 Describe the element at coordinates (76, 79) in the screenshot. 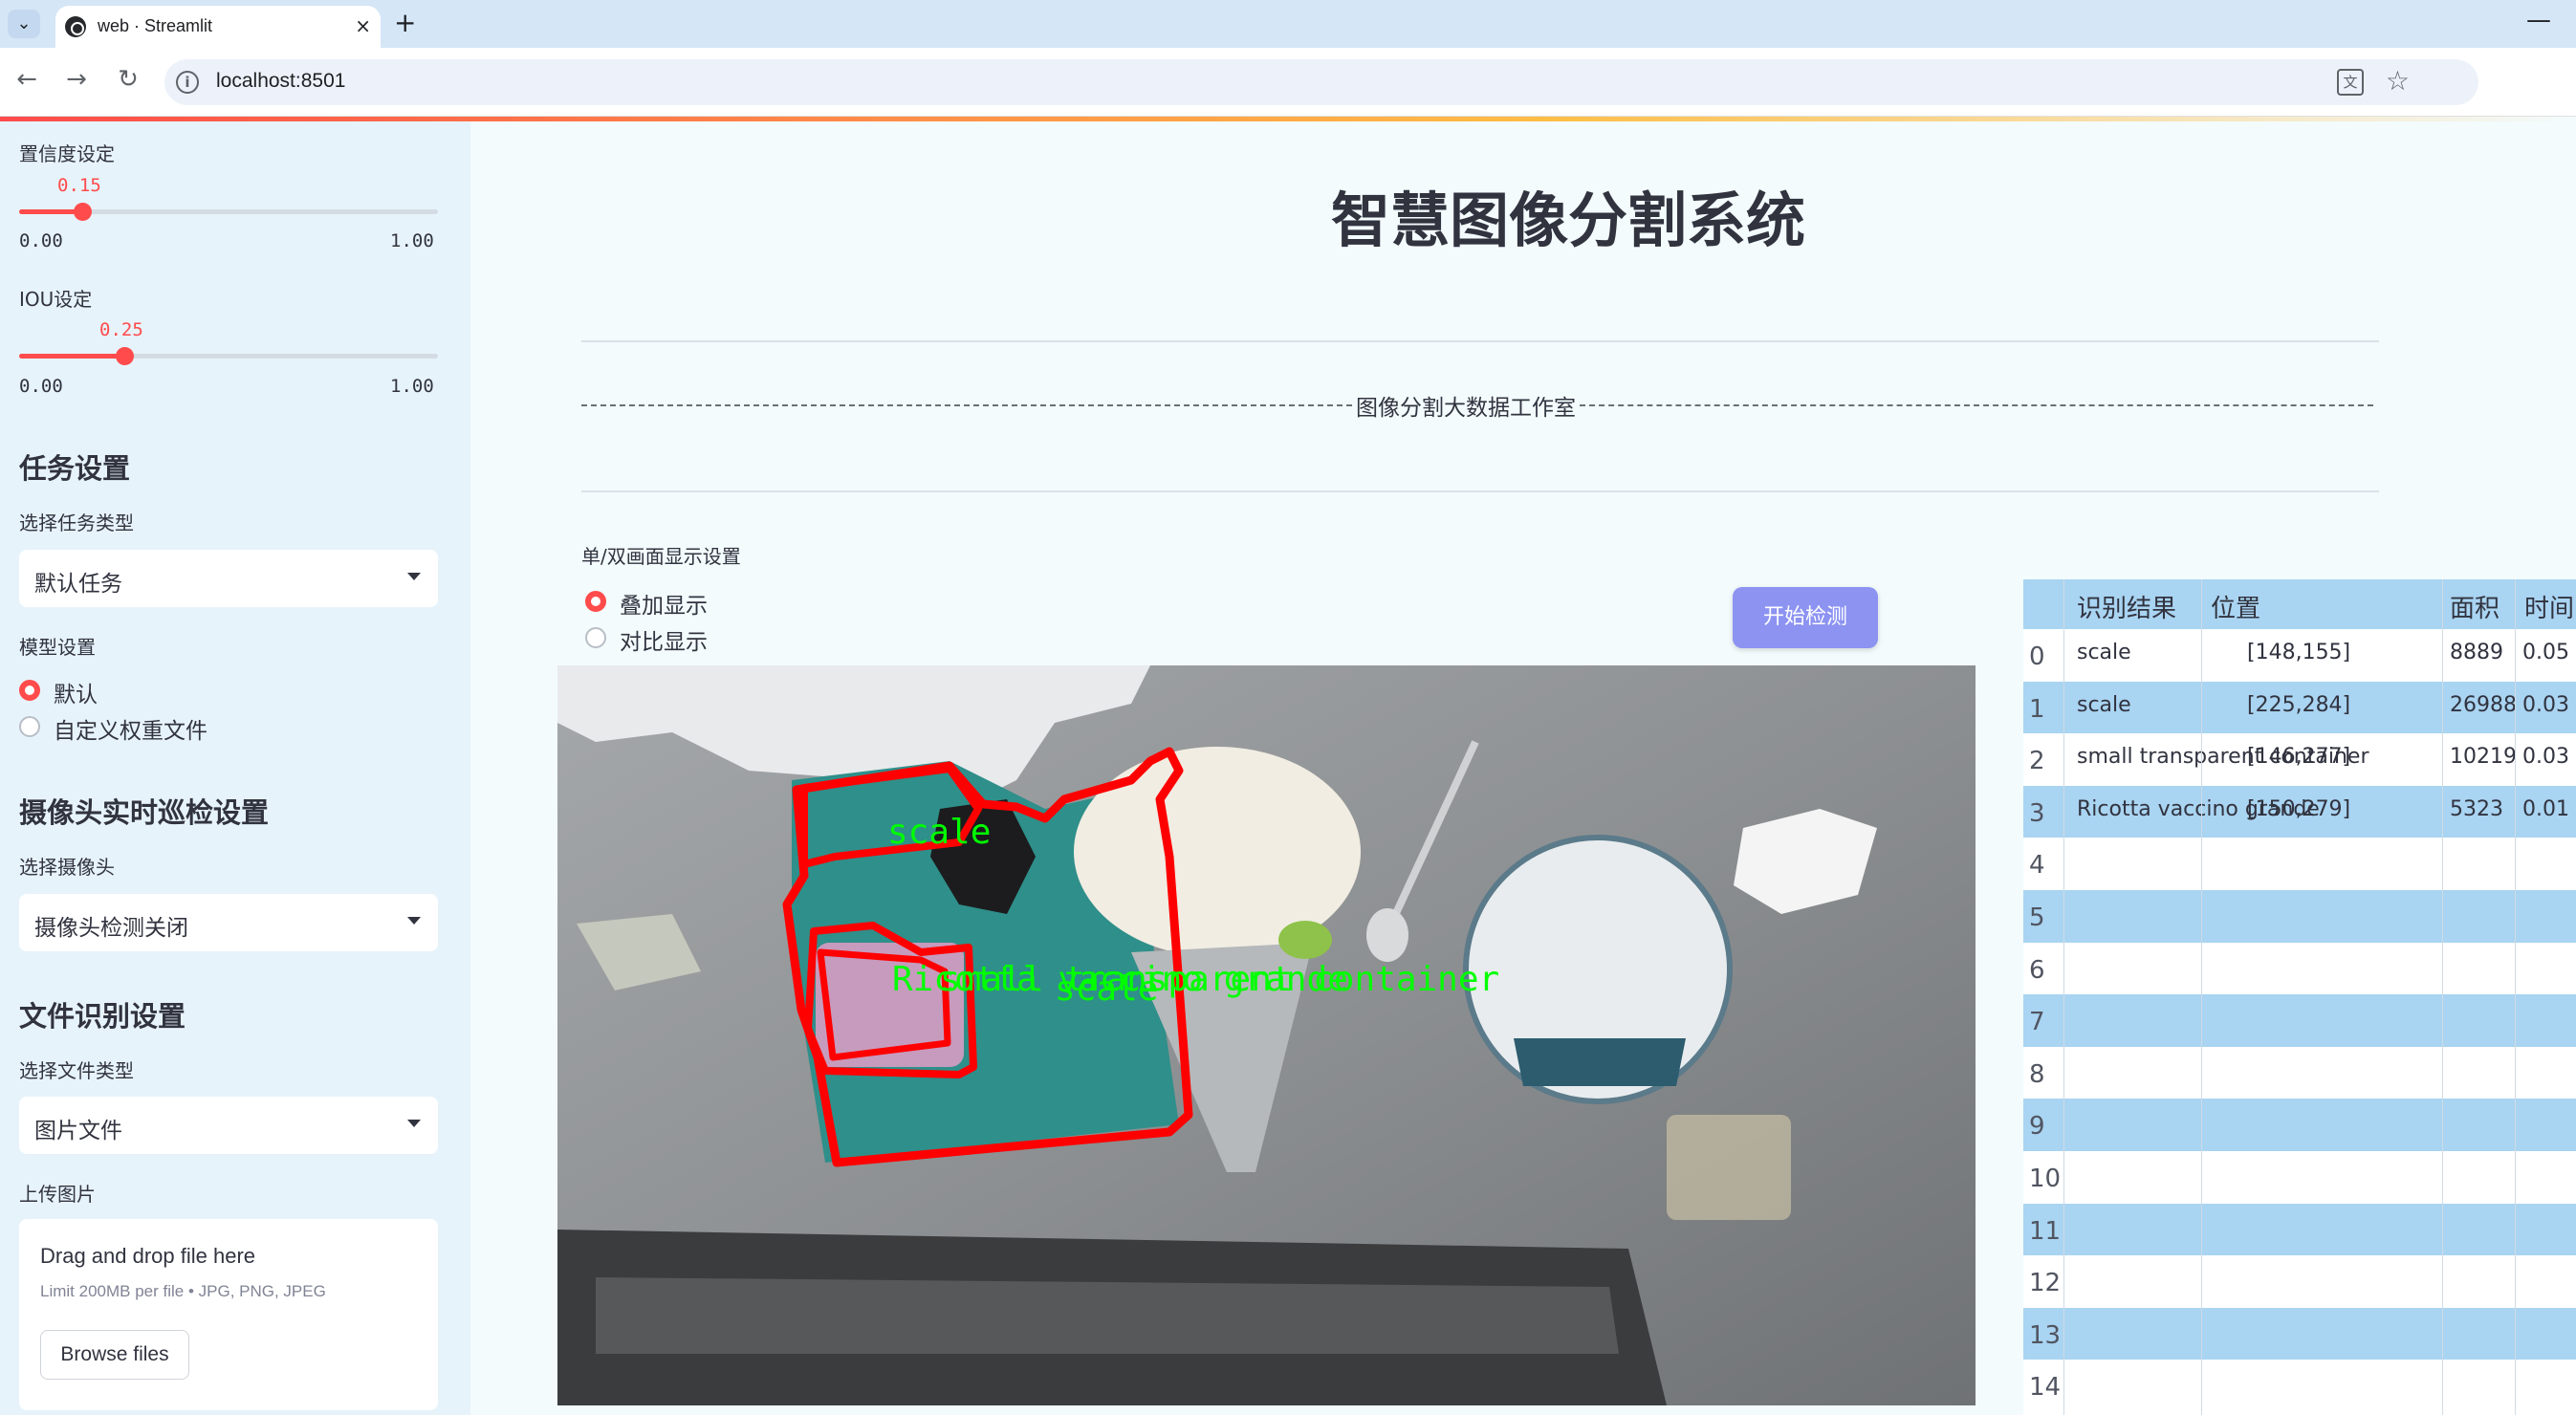

I see `forward-arrow-icon: →` at that location.